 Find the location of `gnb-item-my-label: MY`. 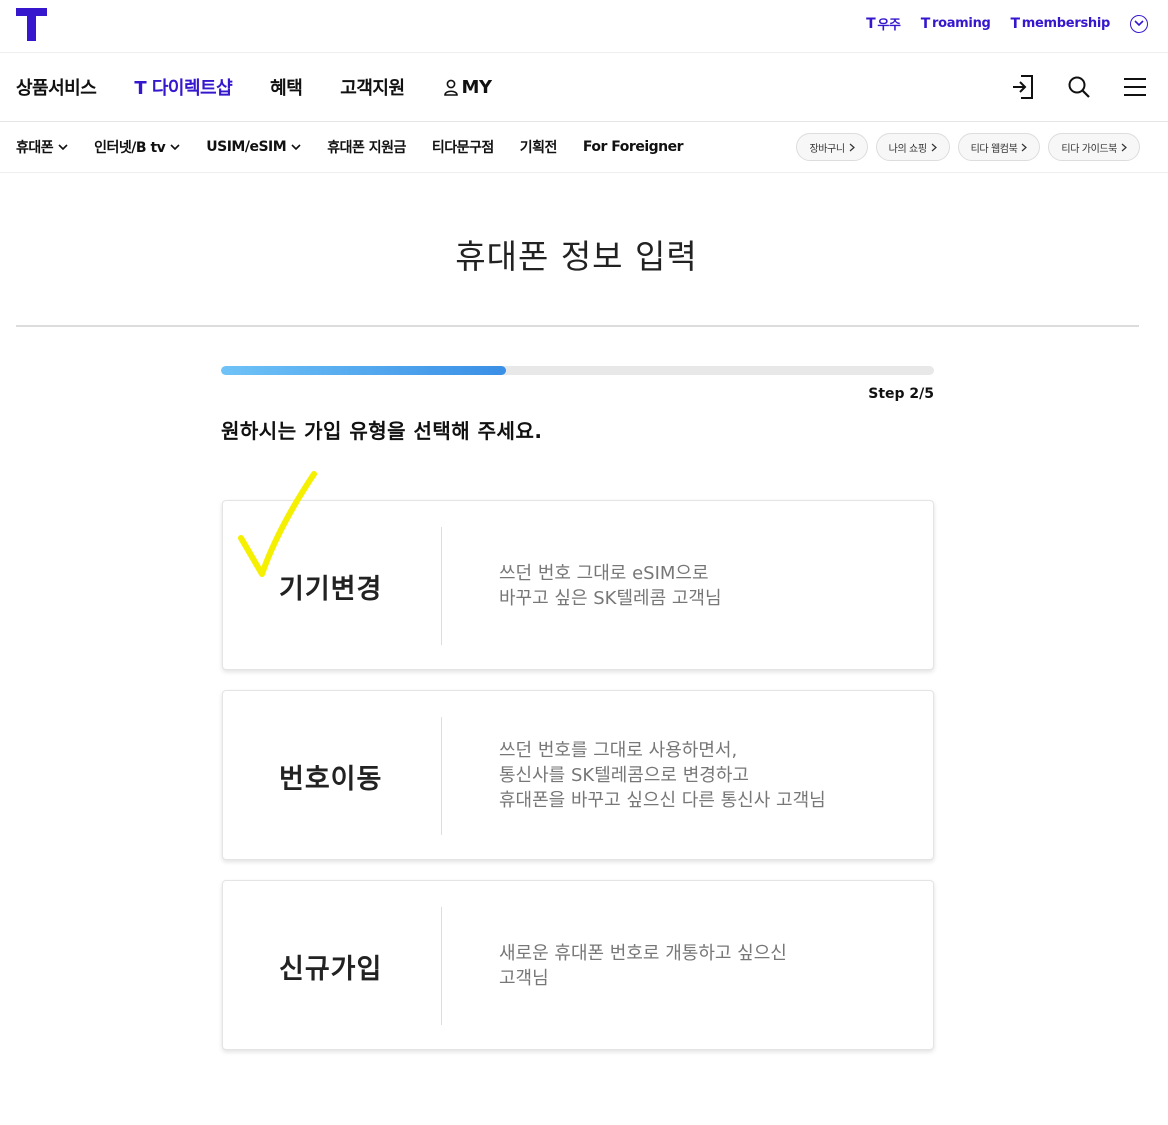

gnb-item-my-label: MY is located at coordinates (476, 87).